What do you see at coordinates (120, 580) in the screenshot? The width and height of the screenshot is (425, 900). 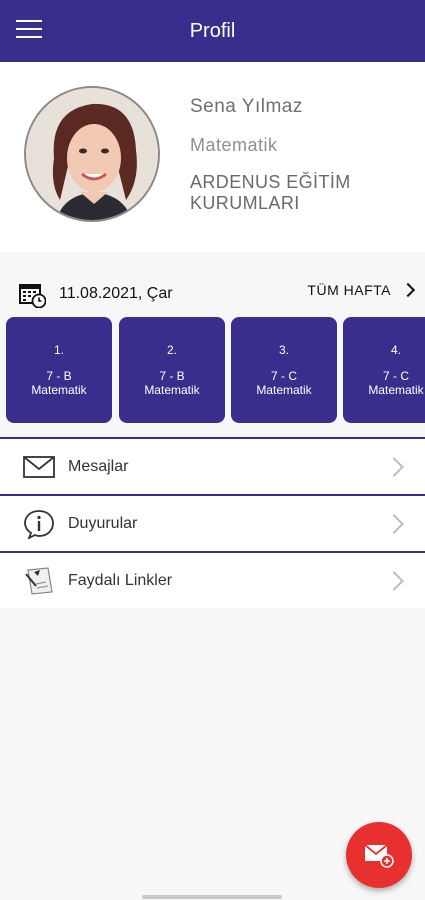 I see `menu-label: Faydalı Linkler` at bounding box center [120, 580].